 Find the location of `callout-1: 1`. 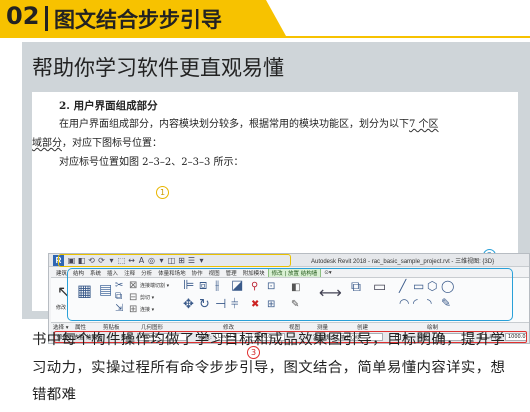

callout-1: 1 is located at coordinates (162, 192).